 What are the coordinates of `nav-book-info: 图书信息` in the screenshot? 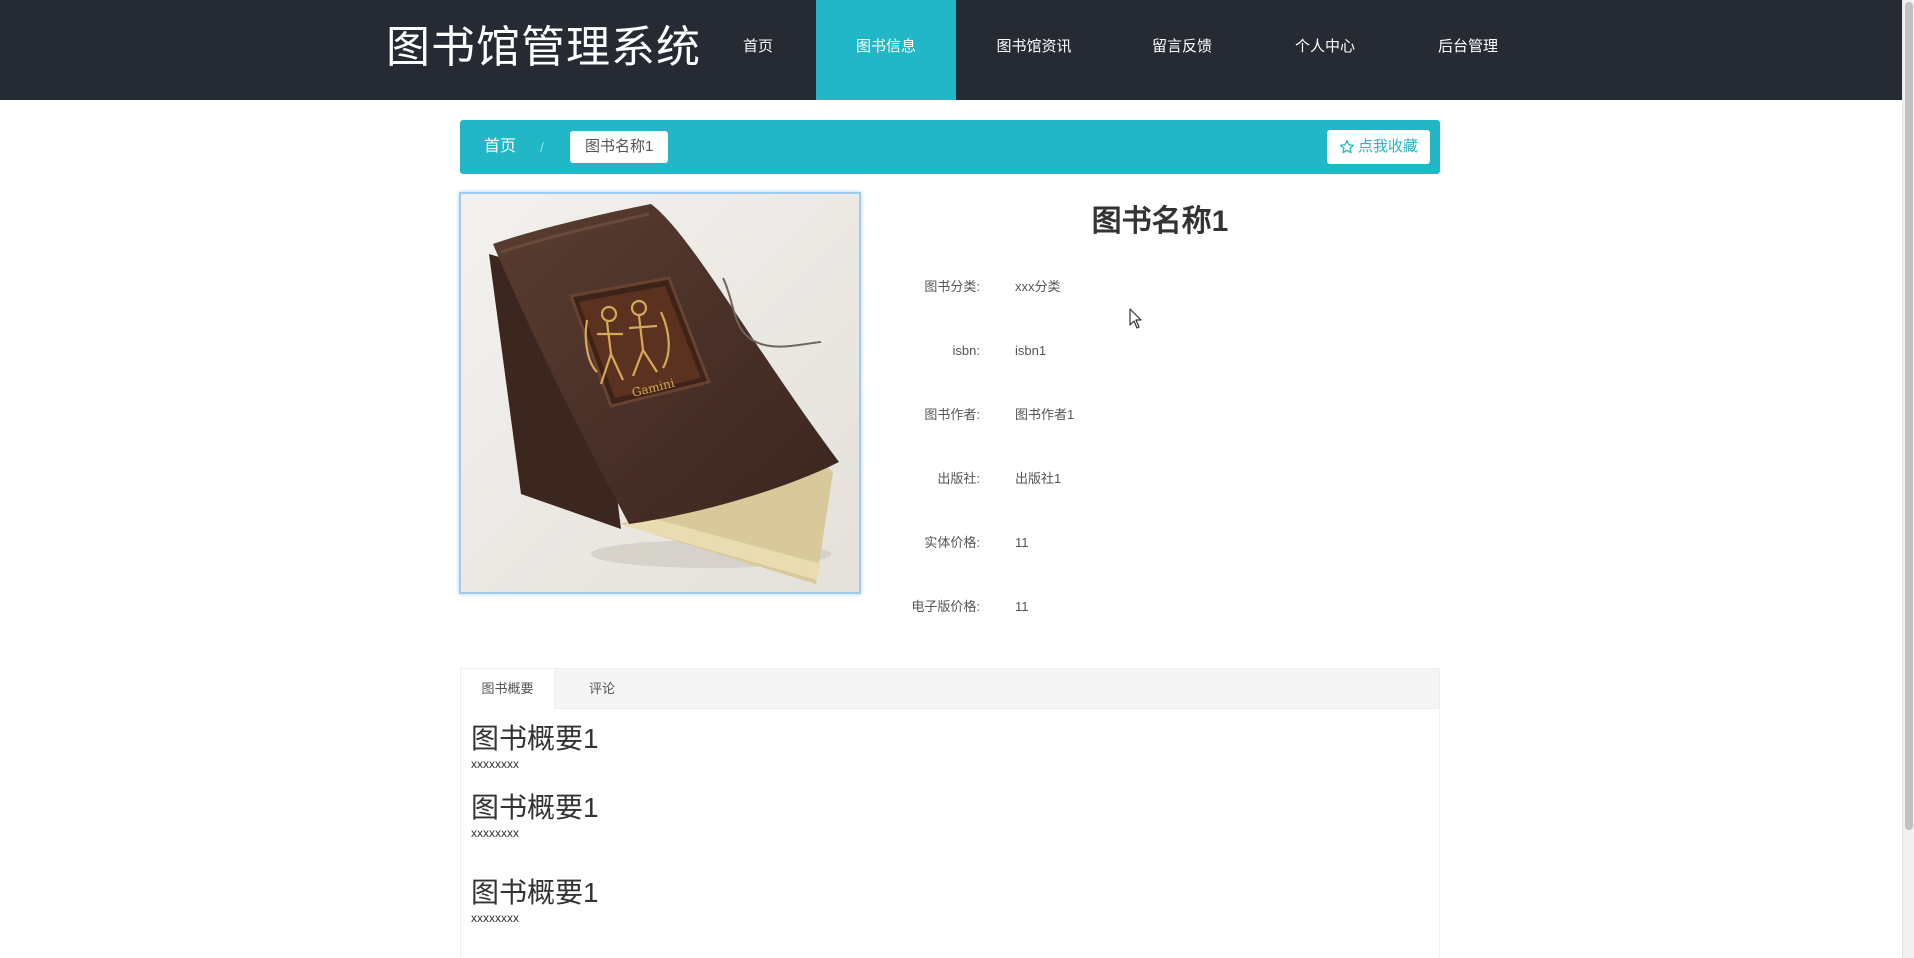 It's located at (886, 50).